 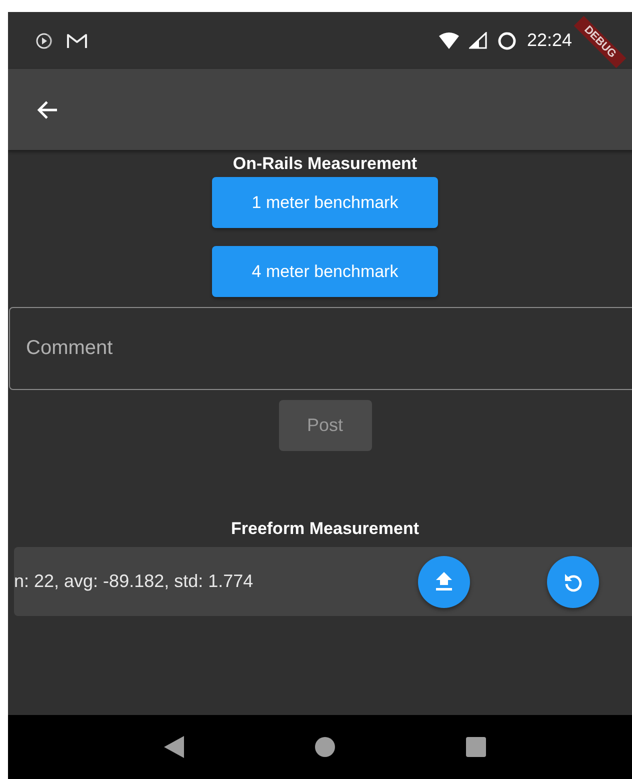 I want to click on wifi-icon, so click(x=448, y=40).